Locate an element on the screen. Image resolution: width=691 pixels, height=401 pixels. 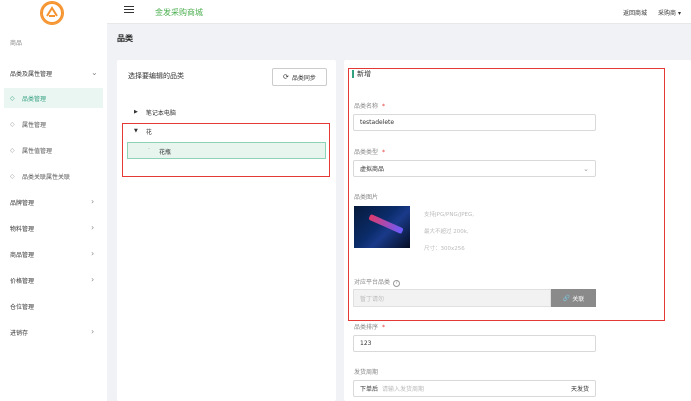
user-name: 采购商 is located at coordinates (667, 13).